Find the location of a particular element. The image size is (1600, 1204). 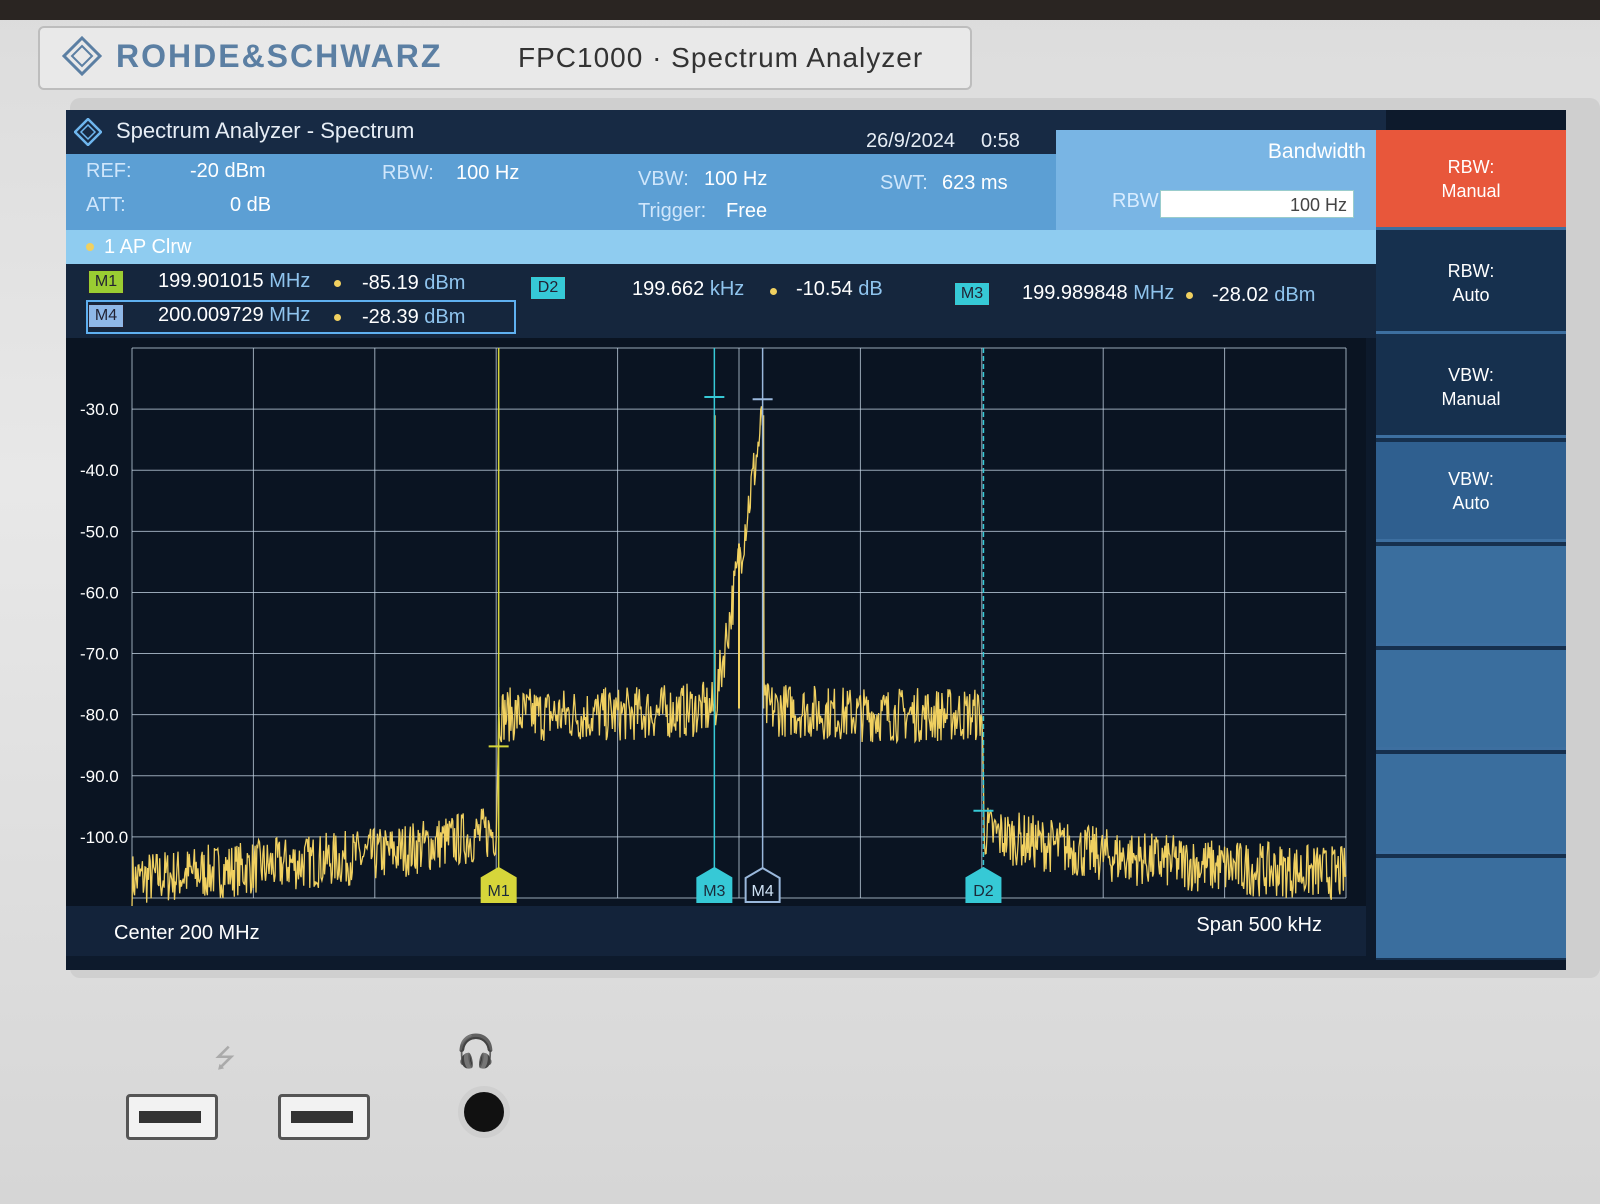

m1-dot-icon is located at coordinates (337, 283).